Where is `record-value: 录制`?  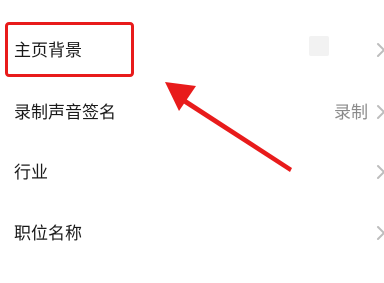 record-value: 录制 is located at coordinates (351, 113).